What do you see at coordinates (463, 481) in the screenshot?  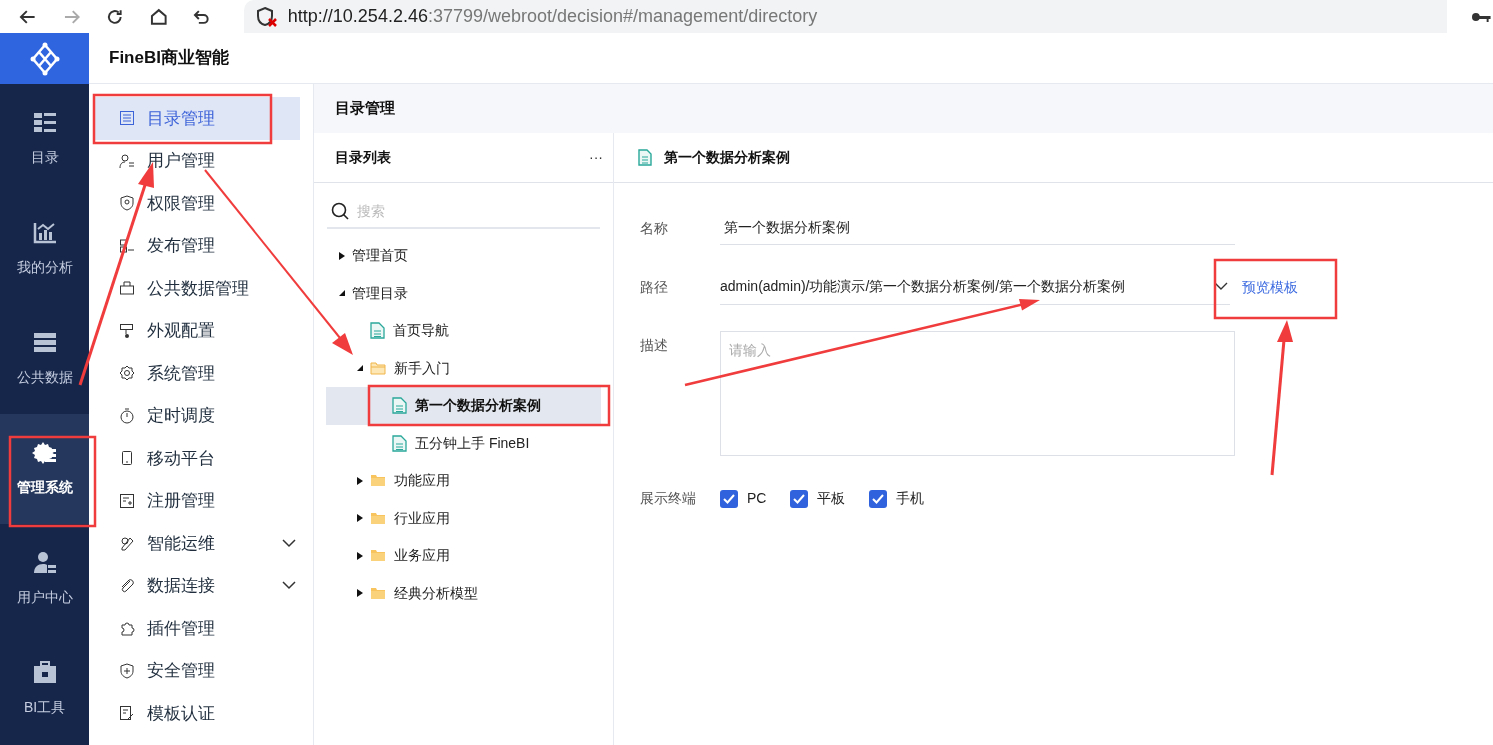 I see `tree-item: 功能应用` at bounding box center [463, 481].